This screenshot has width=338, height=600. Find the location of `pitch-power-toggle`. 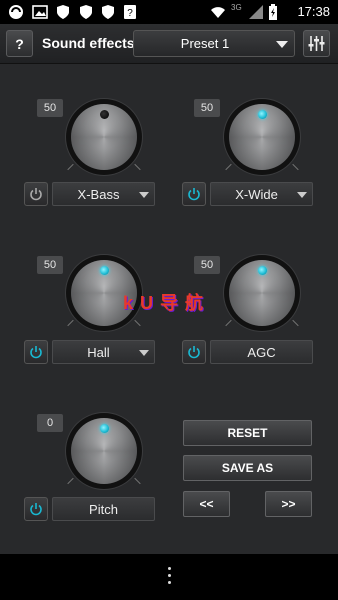

pitch-power-toggle is located at coordinates (36, 509).